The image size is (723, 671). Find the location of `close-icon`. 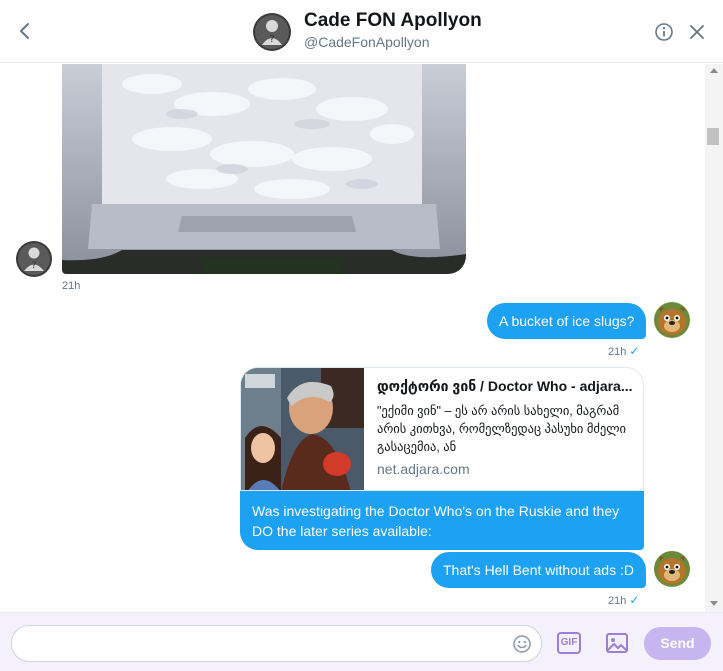

close-icon is located at coordinates (697, 32).